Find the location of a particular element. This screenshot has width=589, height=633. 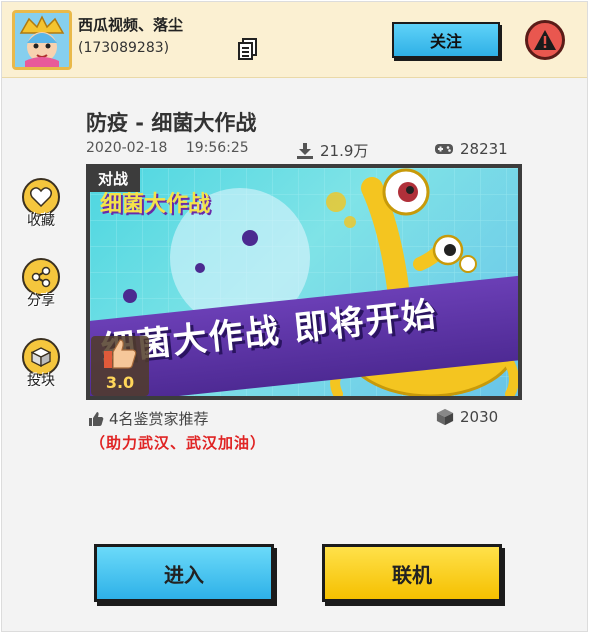

username: 西瓜视频、落尘 is located at coordinates (131, 25).